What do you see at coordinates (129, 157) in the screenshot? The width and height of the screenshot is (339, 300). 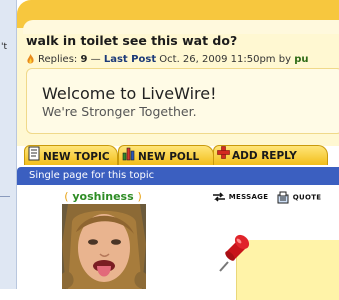 I see `bar-chart-icon` at bounding box center [129, 157].